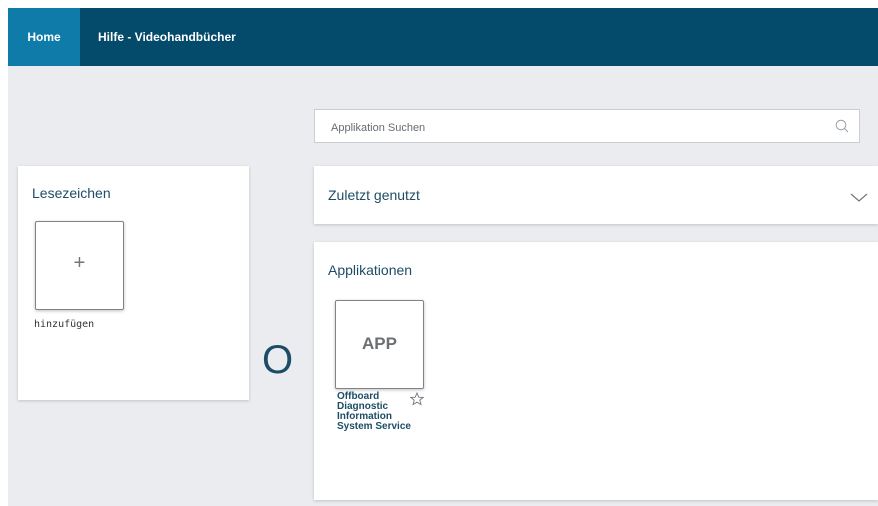 The height and width of the screenshot is (506, 878). I want to click on plus-icon: +, so click(79, 263).